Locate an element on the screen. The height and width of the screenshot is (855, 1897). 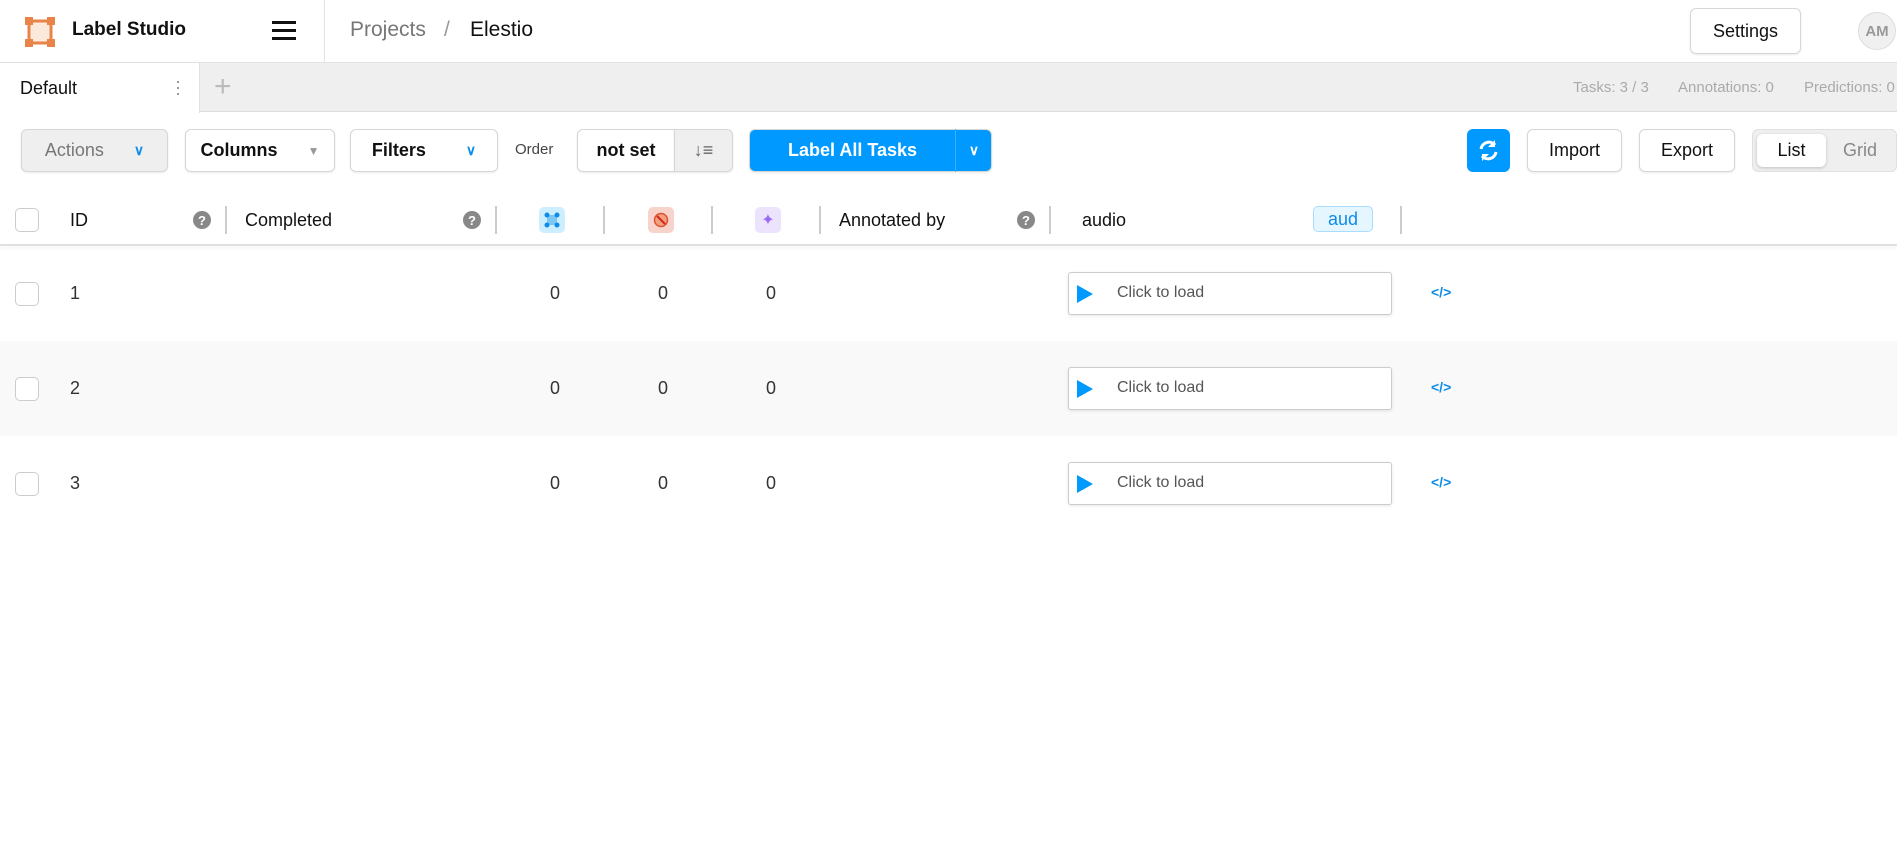
menu-icon is located at coordinates (284, 31).